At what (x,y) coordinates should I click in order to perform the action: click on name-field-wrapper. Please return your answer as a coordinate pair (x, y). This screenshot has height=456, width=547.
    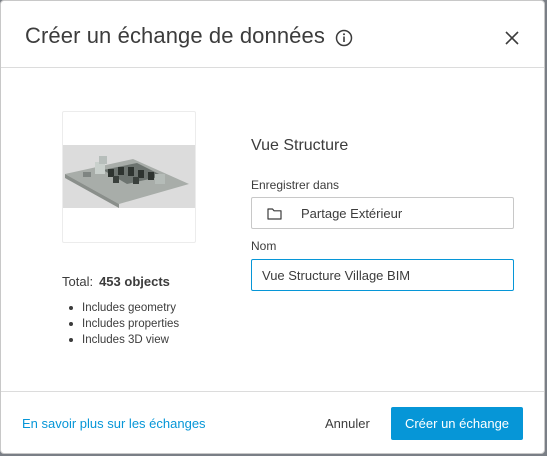
    Looking at the image, I should click on (382, 275).